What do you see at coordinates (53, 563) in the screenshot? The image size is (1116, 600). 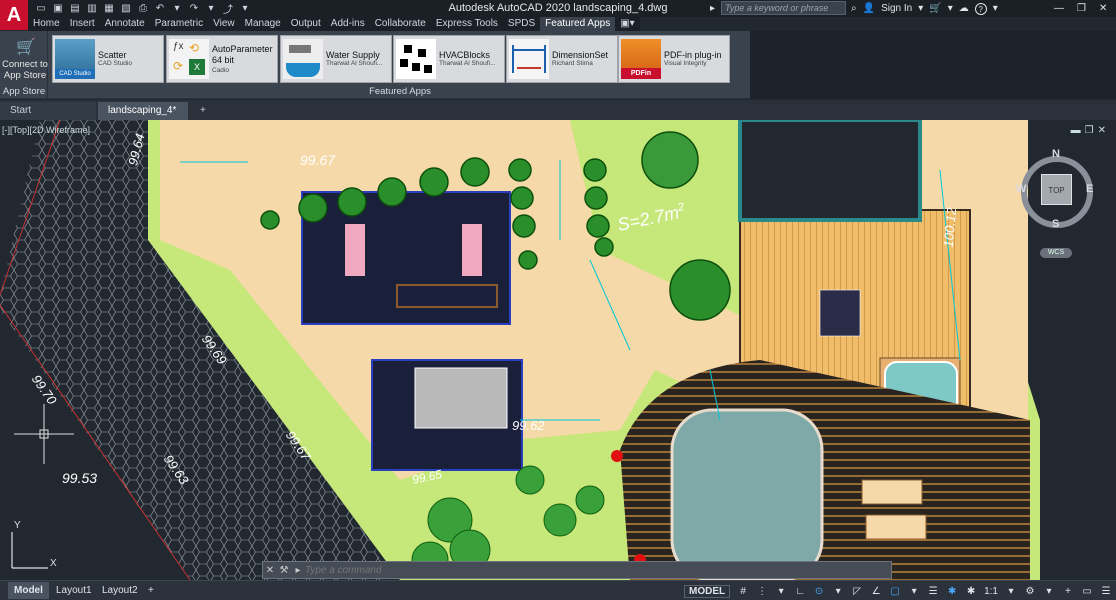 I see `svg-text: X` at bounding box center [53, 563].